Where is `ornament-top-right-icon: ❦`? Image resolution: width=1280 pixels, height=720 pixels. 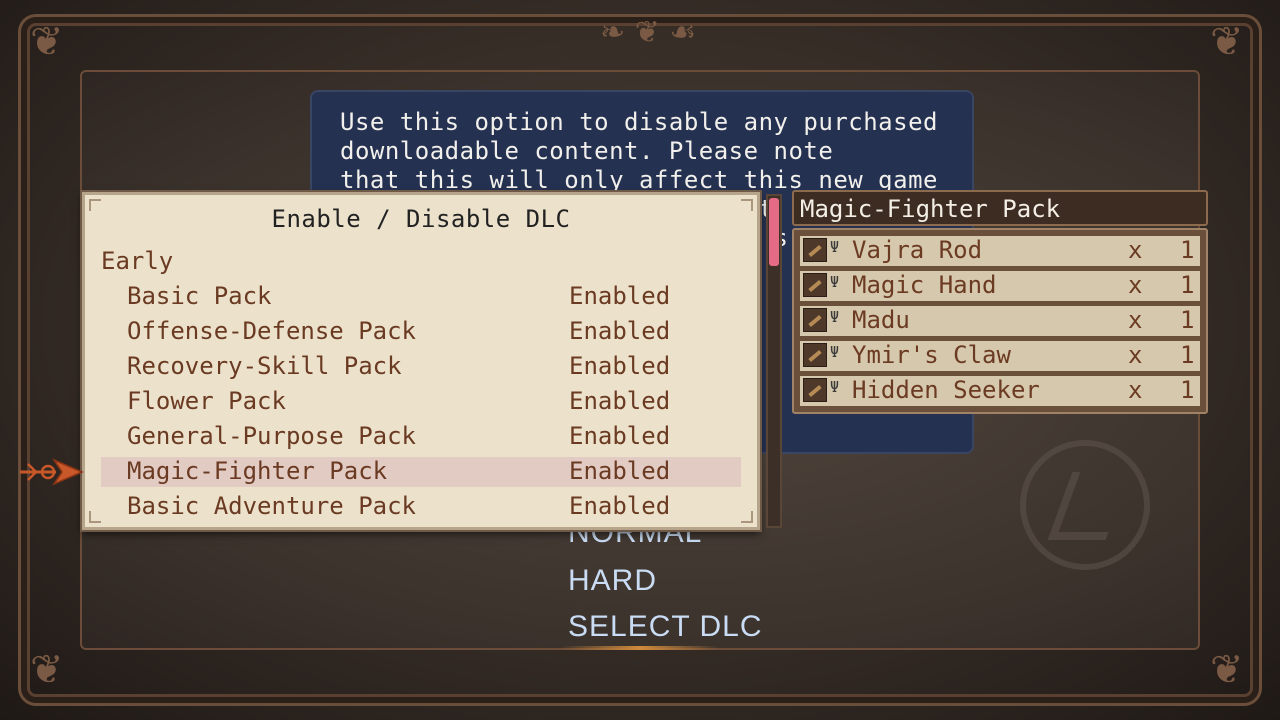 ornament-top-right-icon: ❦ is located at coordinates (1227, 42).